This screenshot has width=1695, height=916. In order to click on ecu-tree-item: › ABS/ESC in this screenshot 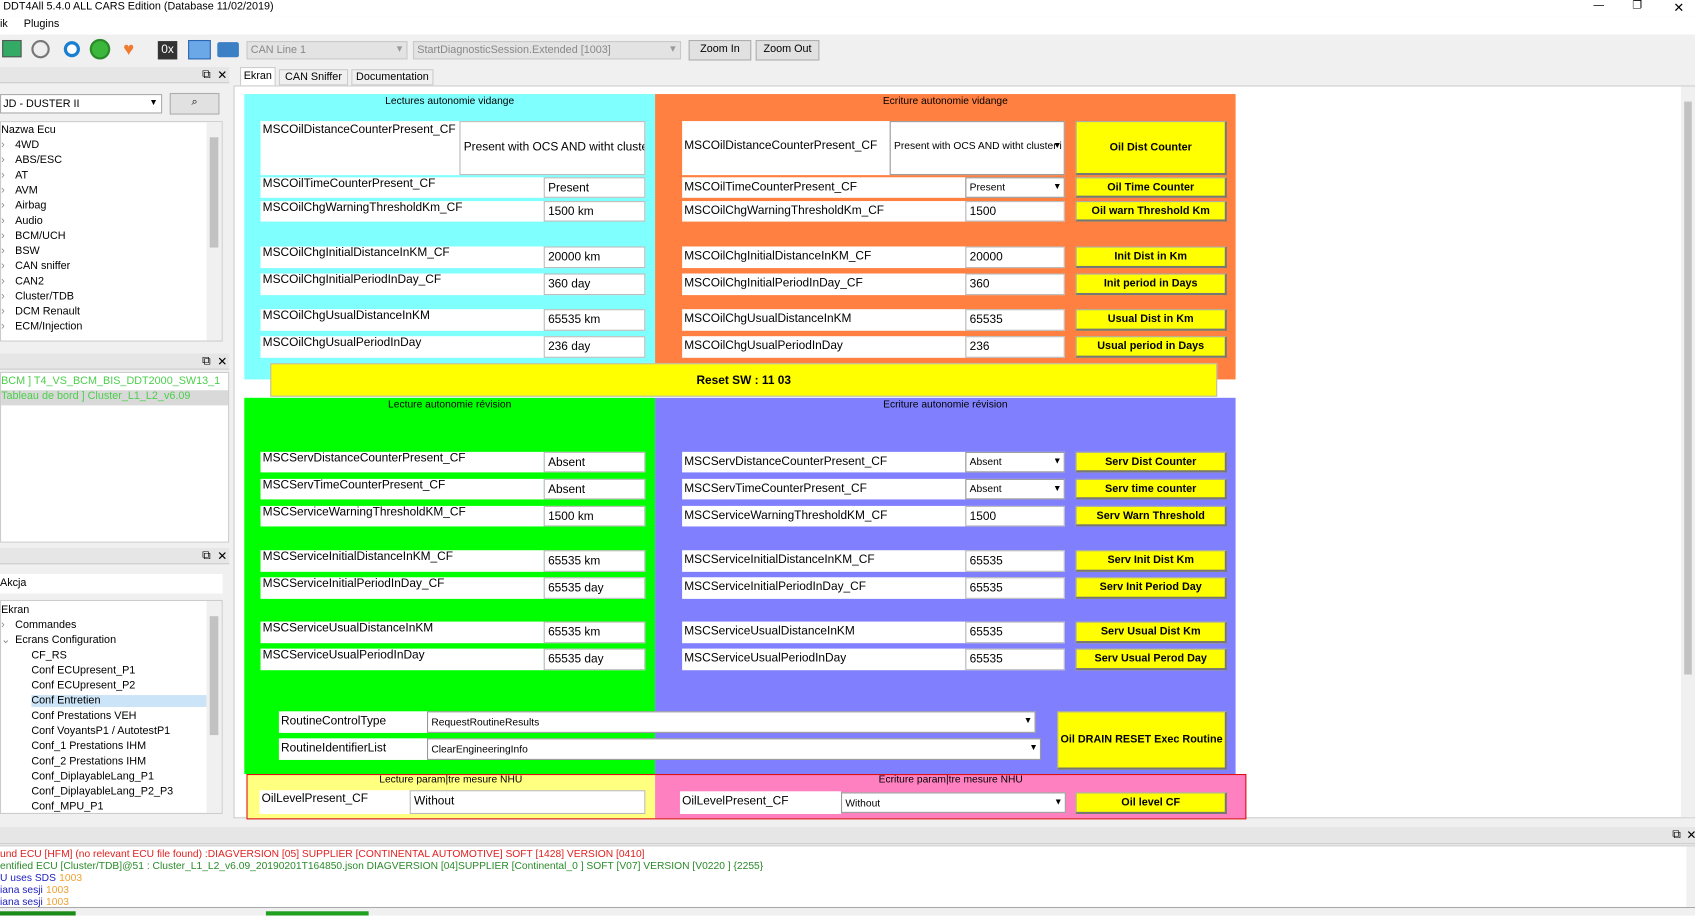, I will do `click(31, 161)`.